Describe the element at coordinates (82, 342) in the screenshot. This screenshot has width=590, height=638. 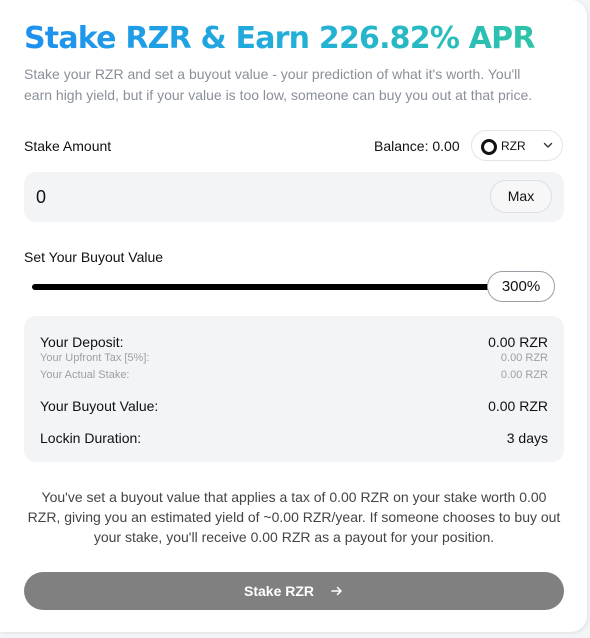
I see `deposit-label: Your Deposit:` at that location.